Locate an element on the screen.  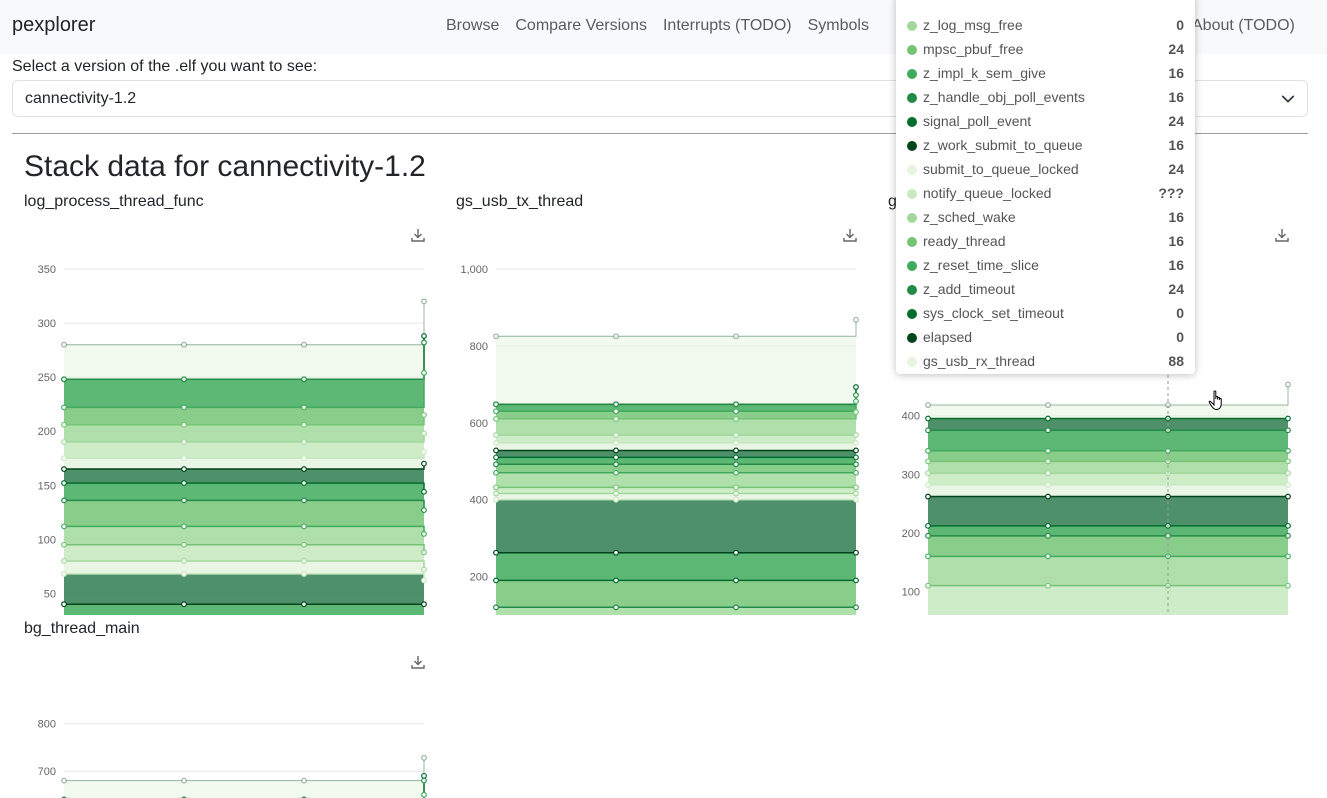
nav-interrupts: Interrupts (TODO) is located at coordinates (727, 26).